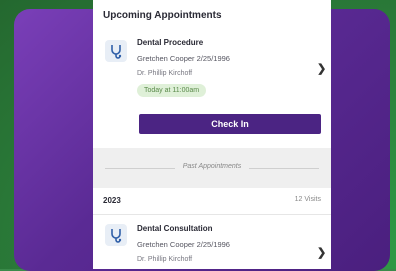  What do you see at coordinates (172, 90) in the screenshot?
I see `time-badge: Today at 11:00am` at bounding box center [172, 90].